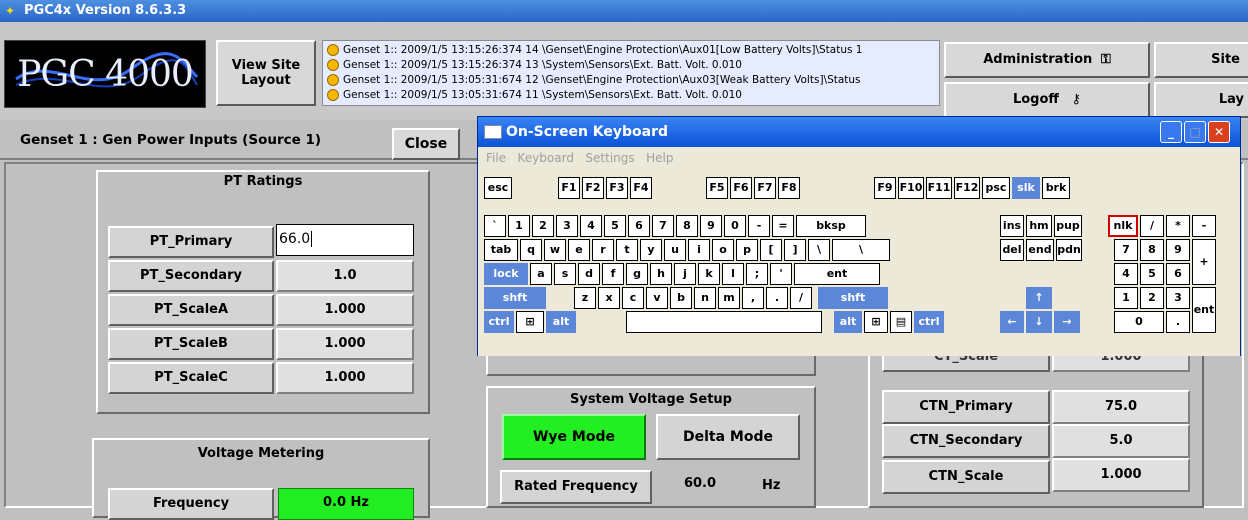 This screenshot has width=1248, height=520. Describe the element at coordinates (191, 276) in the screenshot. I see `pt-secondary-button: PT_Secondary` at that location.